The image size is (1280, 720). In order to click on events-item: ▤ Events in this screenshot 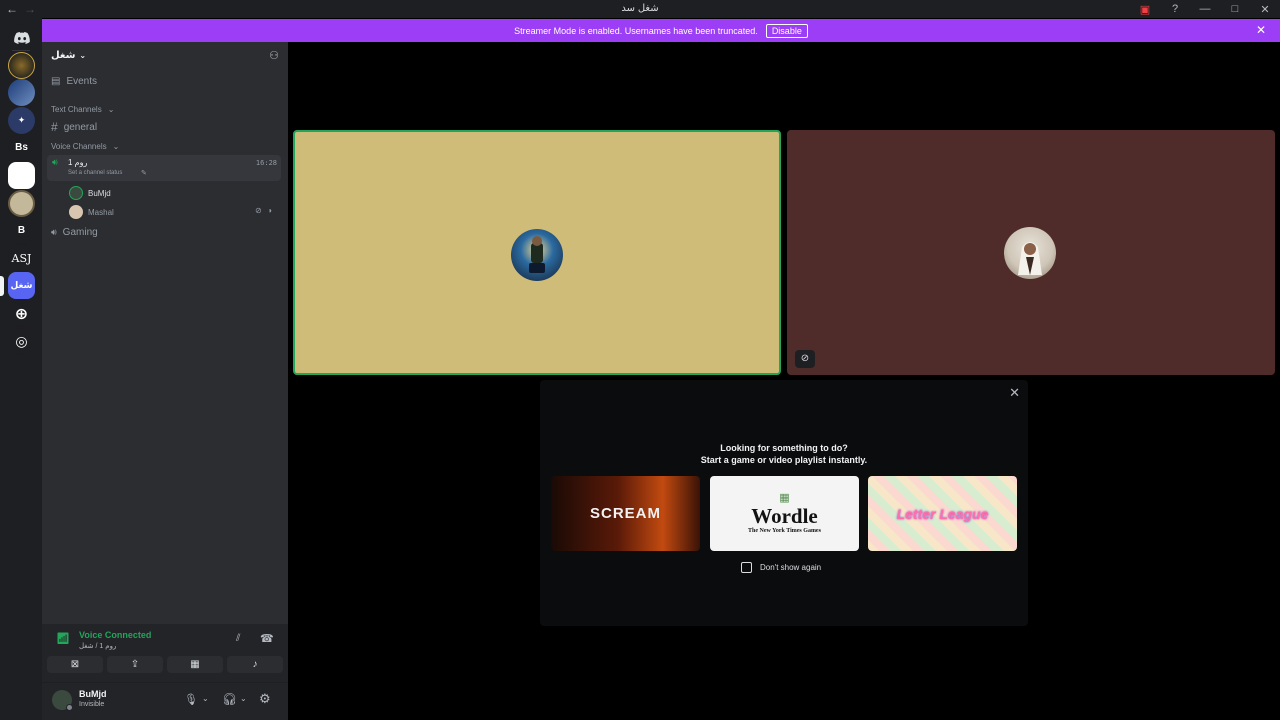, I will do `click(74, 81)`.